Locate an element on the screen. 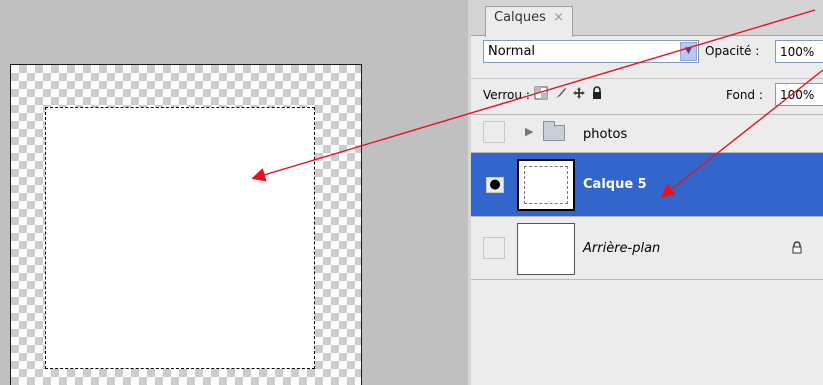  layer-name-calque-5: Calque 5 is located at coordinates (615, 184).